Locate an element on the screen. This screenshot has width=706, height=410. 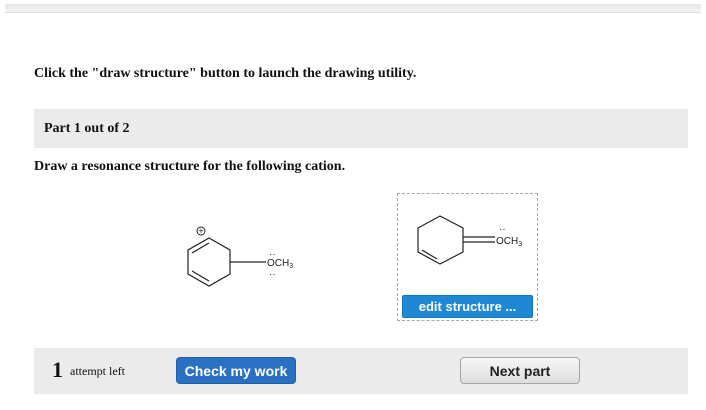
part-label: Part 1 out of 2 is located at coordinates (87, 128).